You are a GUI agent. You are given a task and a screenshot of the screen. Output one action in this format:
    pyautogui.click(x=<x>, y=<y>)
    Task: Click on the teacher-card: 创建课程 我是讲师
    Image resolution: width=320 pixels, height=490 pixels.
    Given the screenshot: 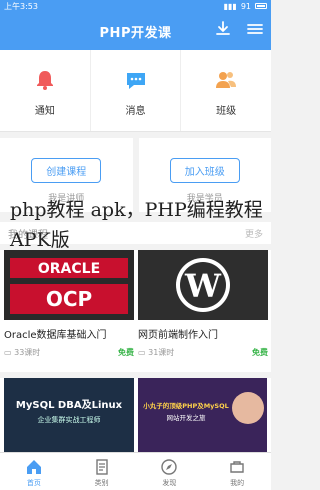 What is the action you would take?
    pyautogui.click(x=66, y=175)
    